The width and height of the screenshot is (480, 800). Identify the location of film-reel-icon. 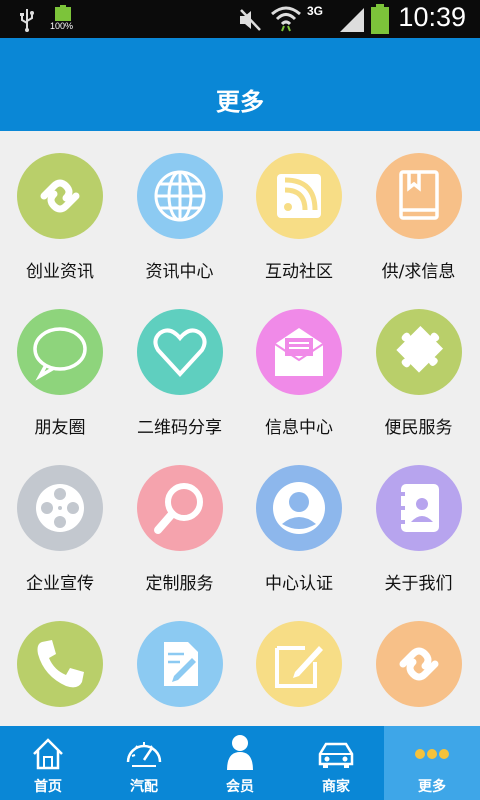
(60, 508).